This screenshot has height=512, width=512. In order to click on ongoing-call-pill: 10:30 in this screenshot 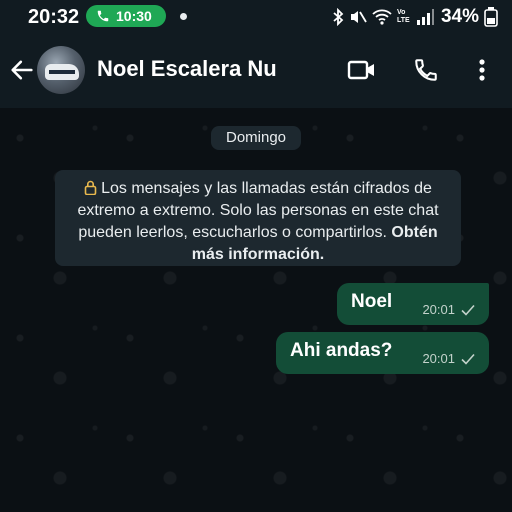, I will do `click(126, 16)`.